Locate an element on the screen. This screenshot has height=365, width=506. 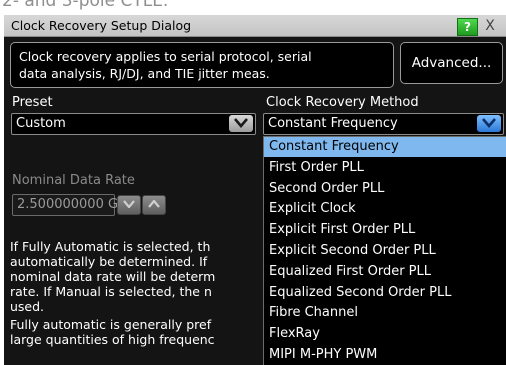
dropdown-option: Second Order PLL is located at coordinates (385, 189).